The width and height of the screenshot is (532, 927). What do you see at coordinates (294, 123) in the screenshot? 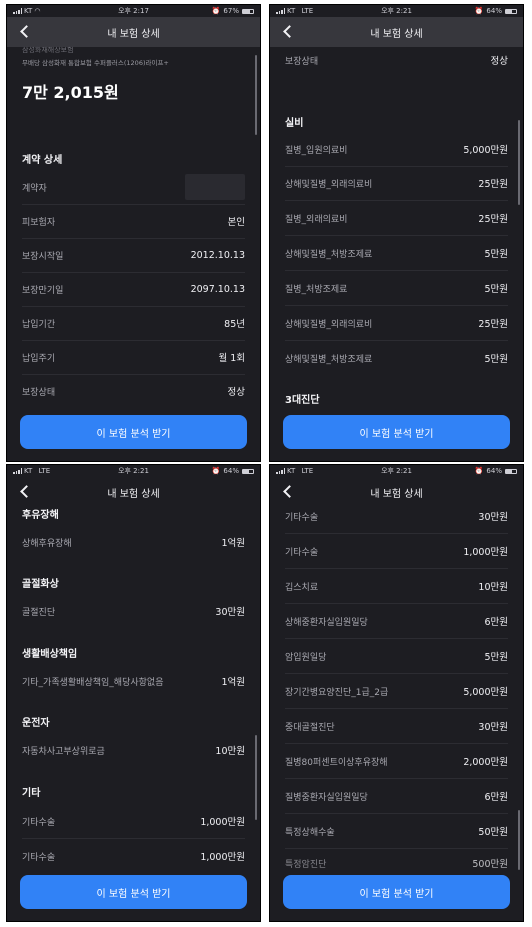
I see `section-title-medical: 실비` at bounding box center [294, 123].